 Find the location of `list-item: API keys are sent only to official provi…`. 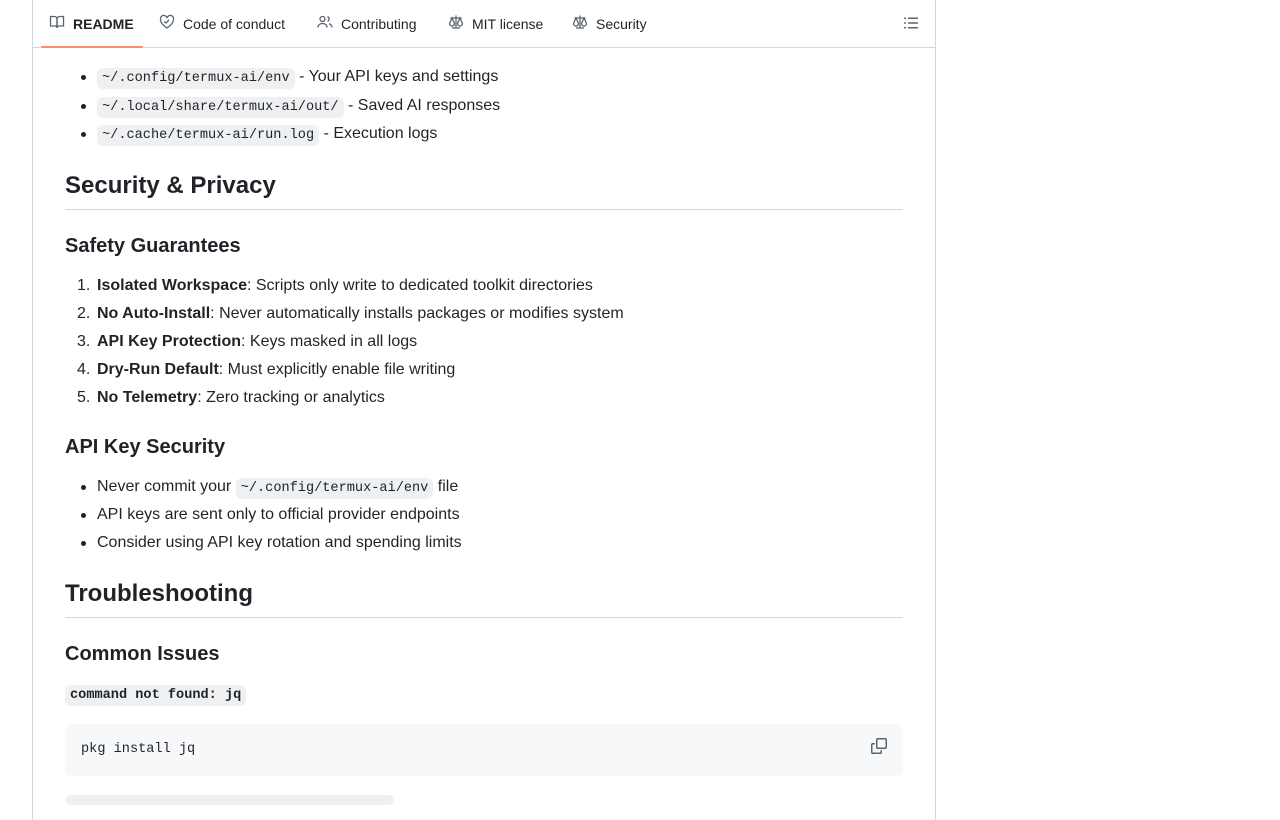

list-item: API keys are sent only to official provi… is located at coordinates (484, 515).